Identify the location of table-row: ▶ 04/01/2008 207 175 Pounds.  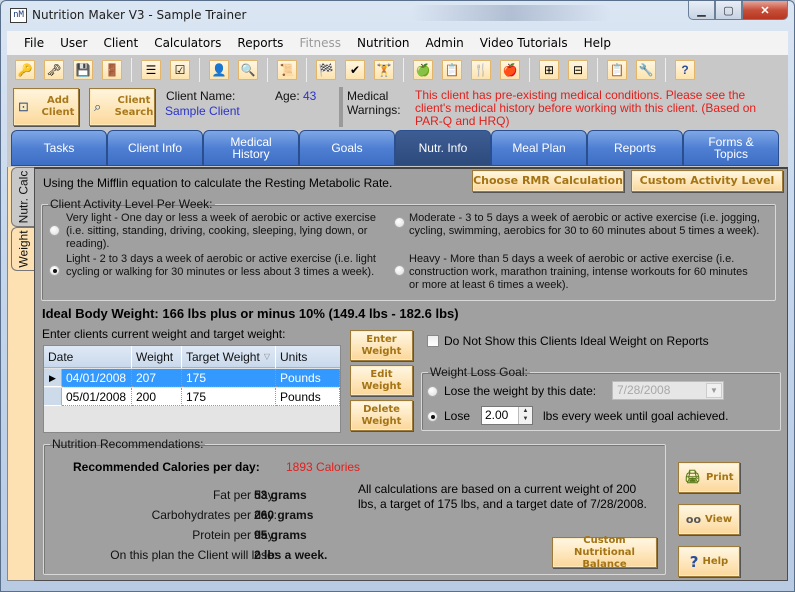
(192, 378).